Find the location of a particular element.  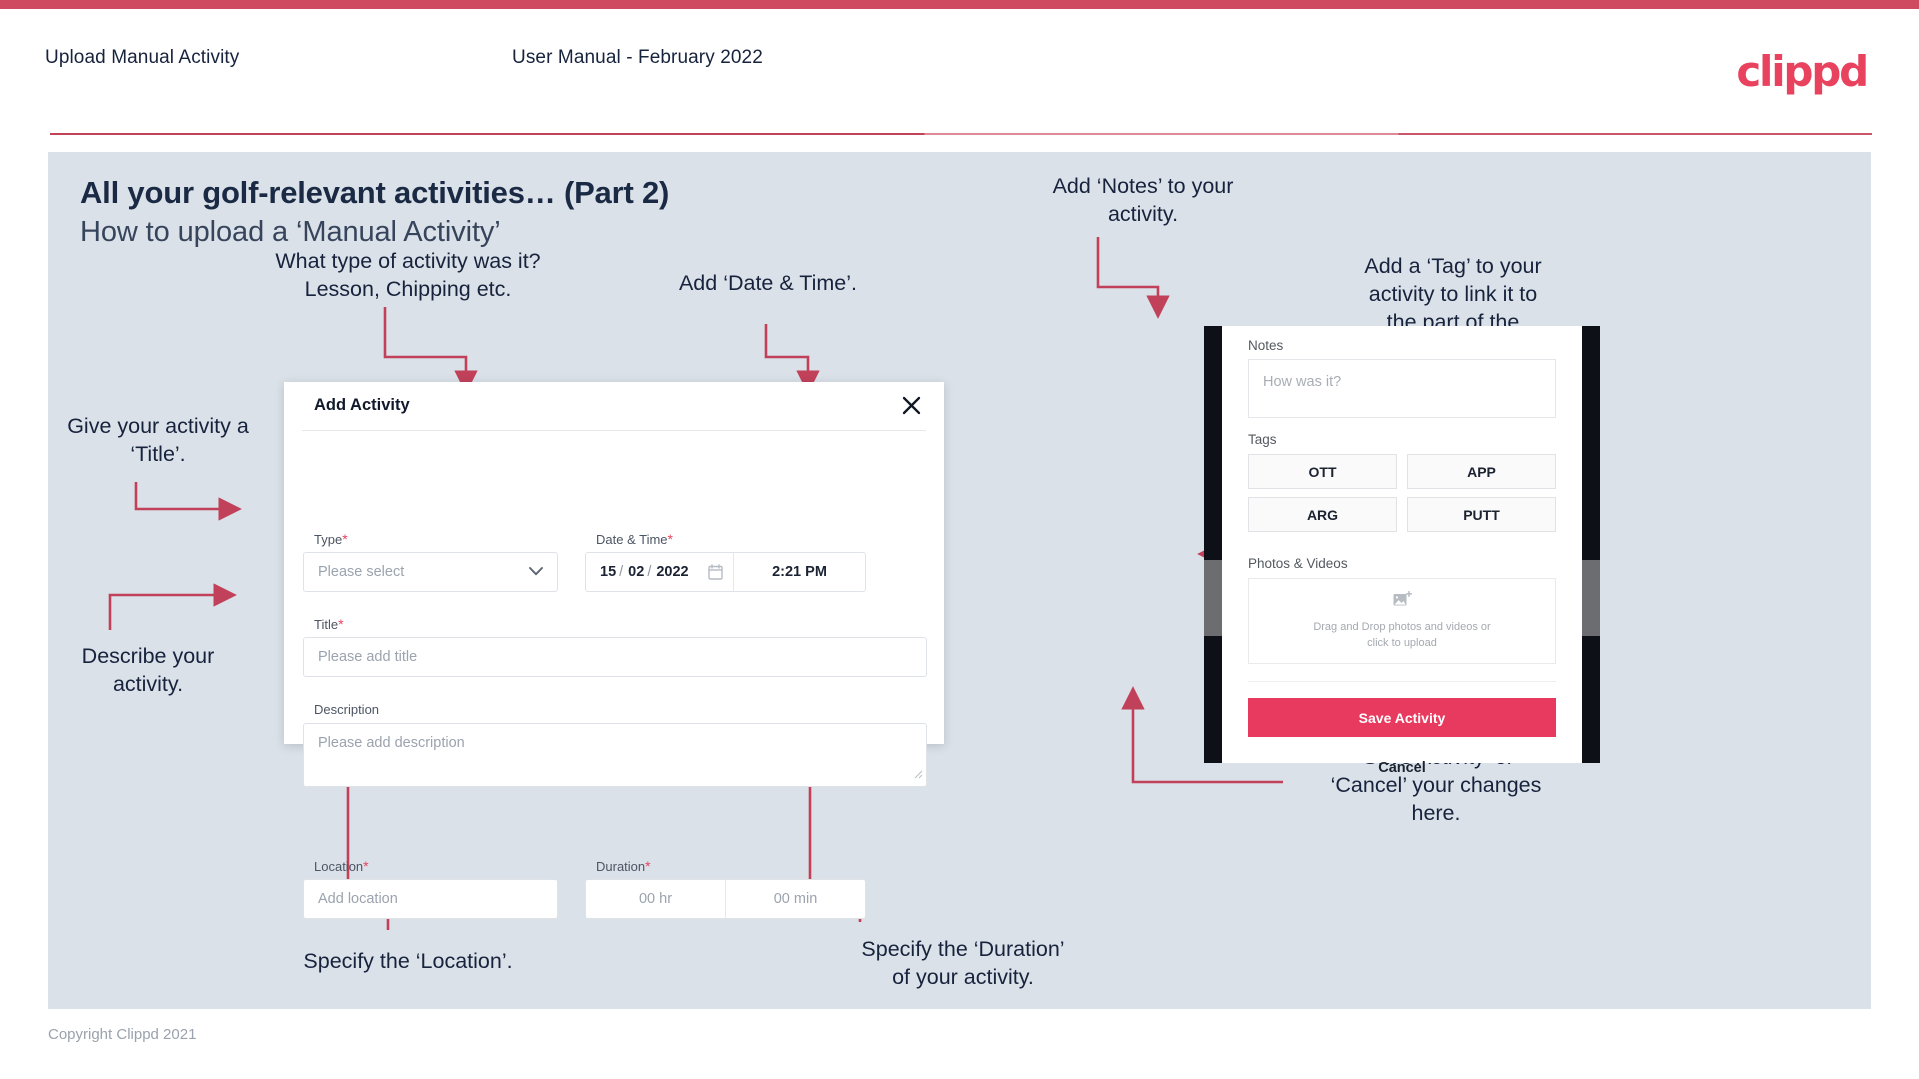

top-accent-bar is located at coordinates (959, 4).